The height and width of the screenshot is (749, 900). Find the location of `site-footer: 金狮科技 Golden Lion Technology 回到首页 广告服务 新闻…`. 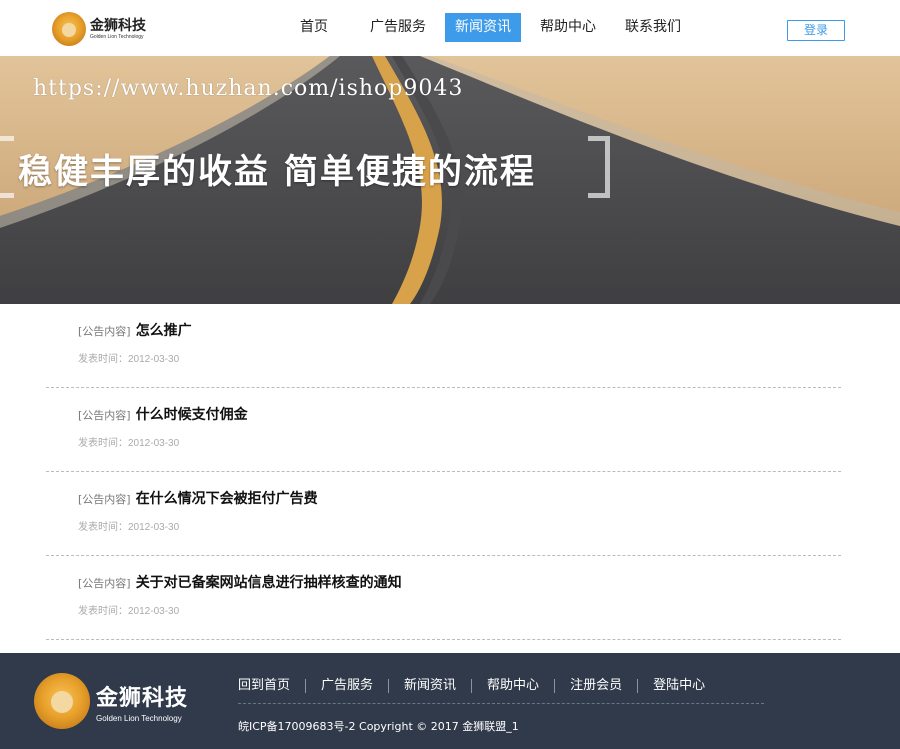

site-footer: 金狮科技 Golden Lion Technology 回到首页 广告服务 新闻… is located at coordinates (450, 701).